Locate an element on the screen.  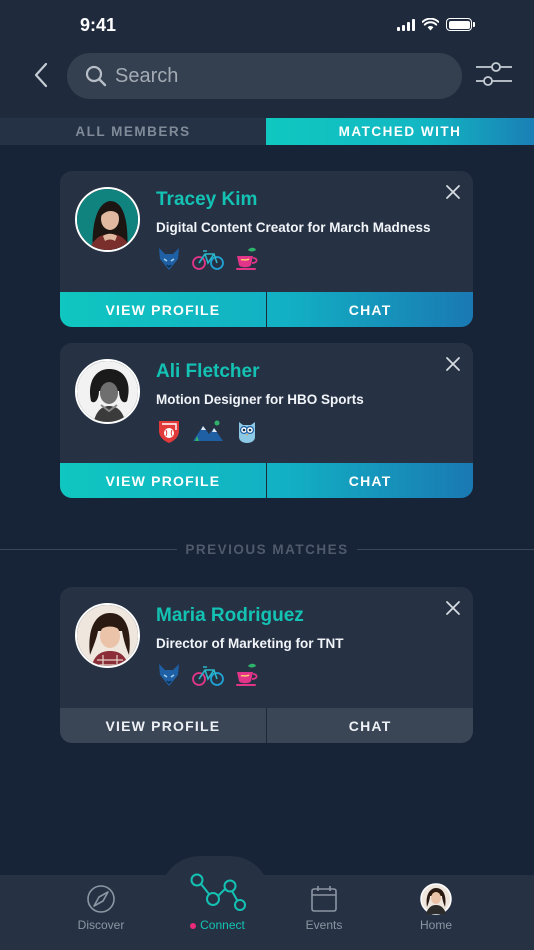
profile-photo-tracey is located at coordinates (107, 219).